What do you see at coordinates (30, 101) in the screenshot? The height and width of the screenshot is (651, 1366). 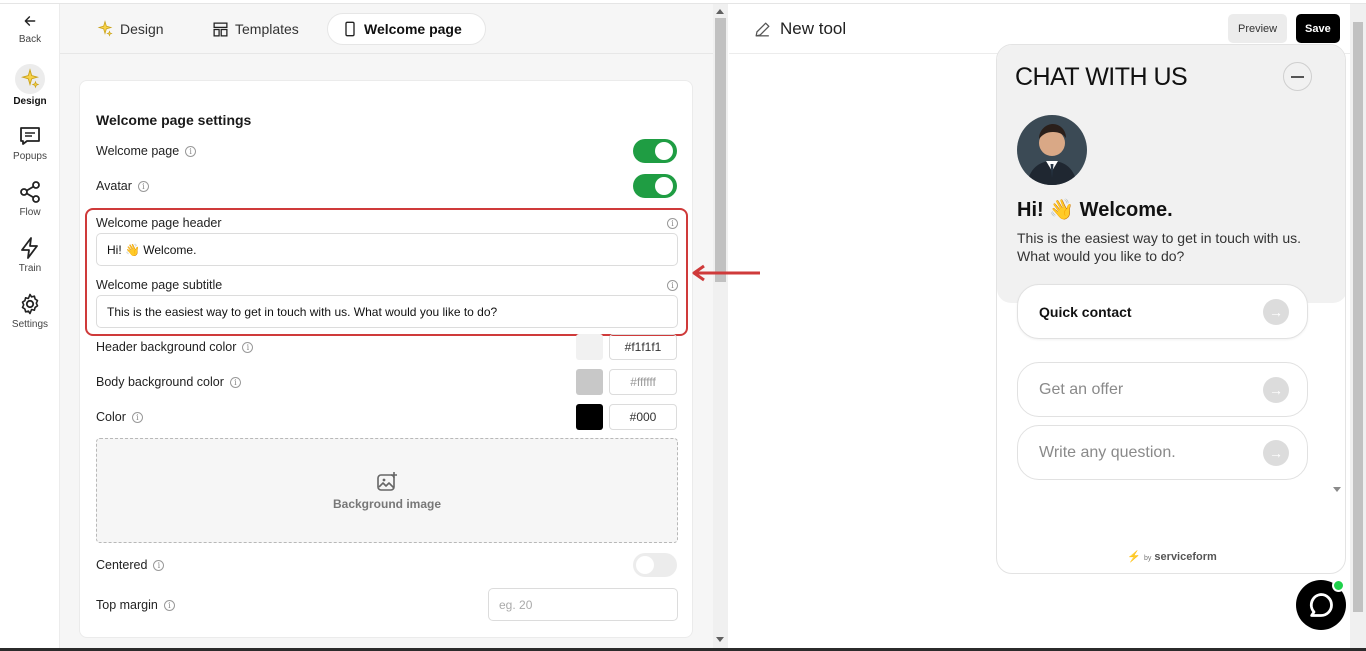 I see `rail-design-label: Design` at bounding box center [30, 101].